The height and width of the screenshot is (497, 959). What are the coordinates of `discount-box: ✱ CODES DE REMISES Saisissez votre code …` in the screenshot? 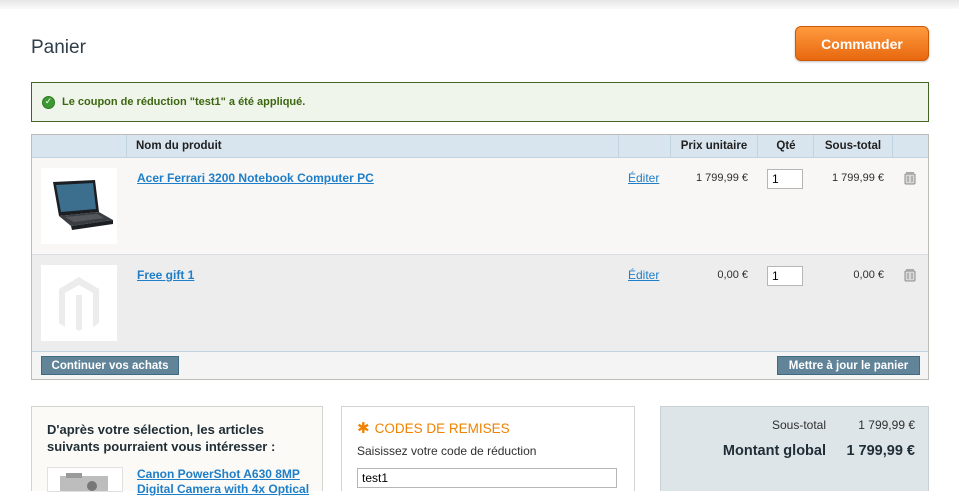 It's located at (488, 448).